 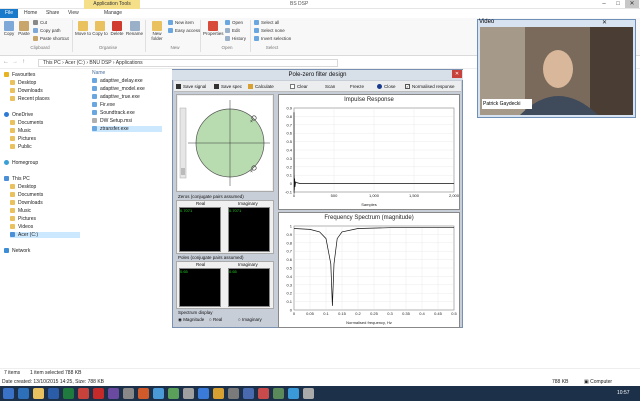 I want to click on tab-manage: Manage, so click(x=113, y=13).